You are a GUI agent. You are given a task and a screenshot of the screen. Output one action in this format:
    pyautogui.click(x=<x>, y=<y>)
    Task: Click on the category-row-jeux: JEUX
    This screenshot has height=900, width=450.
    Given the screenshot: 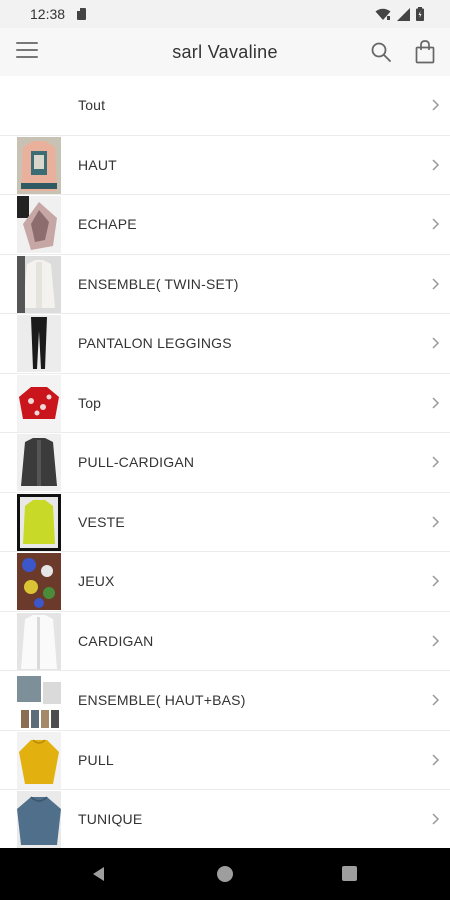 What is the action you would take?
    pyautogui.click(x=225, y=582)
    